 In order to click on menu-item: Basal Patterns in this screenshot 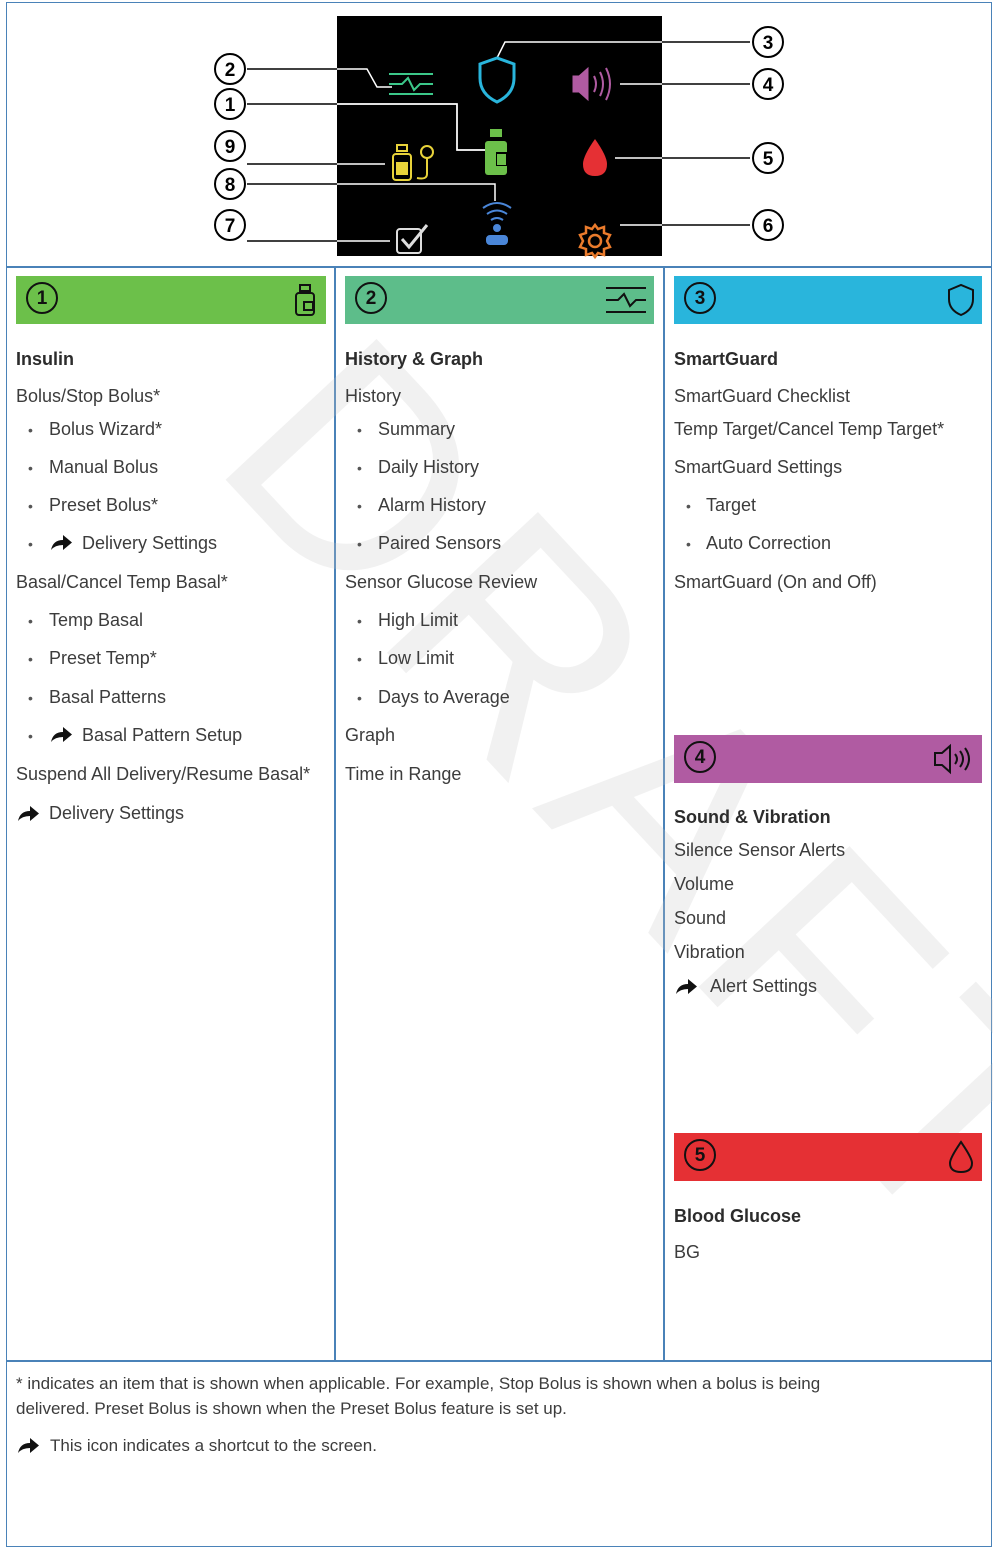, I will do `click(108, 697)`.